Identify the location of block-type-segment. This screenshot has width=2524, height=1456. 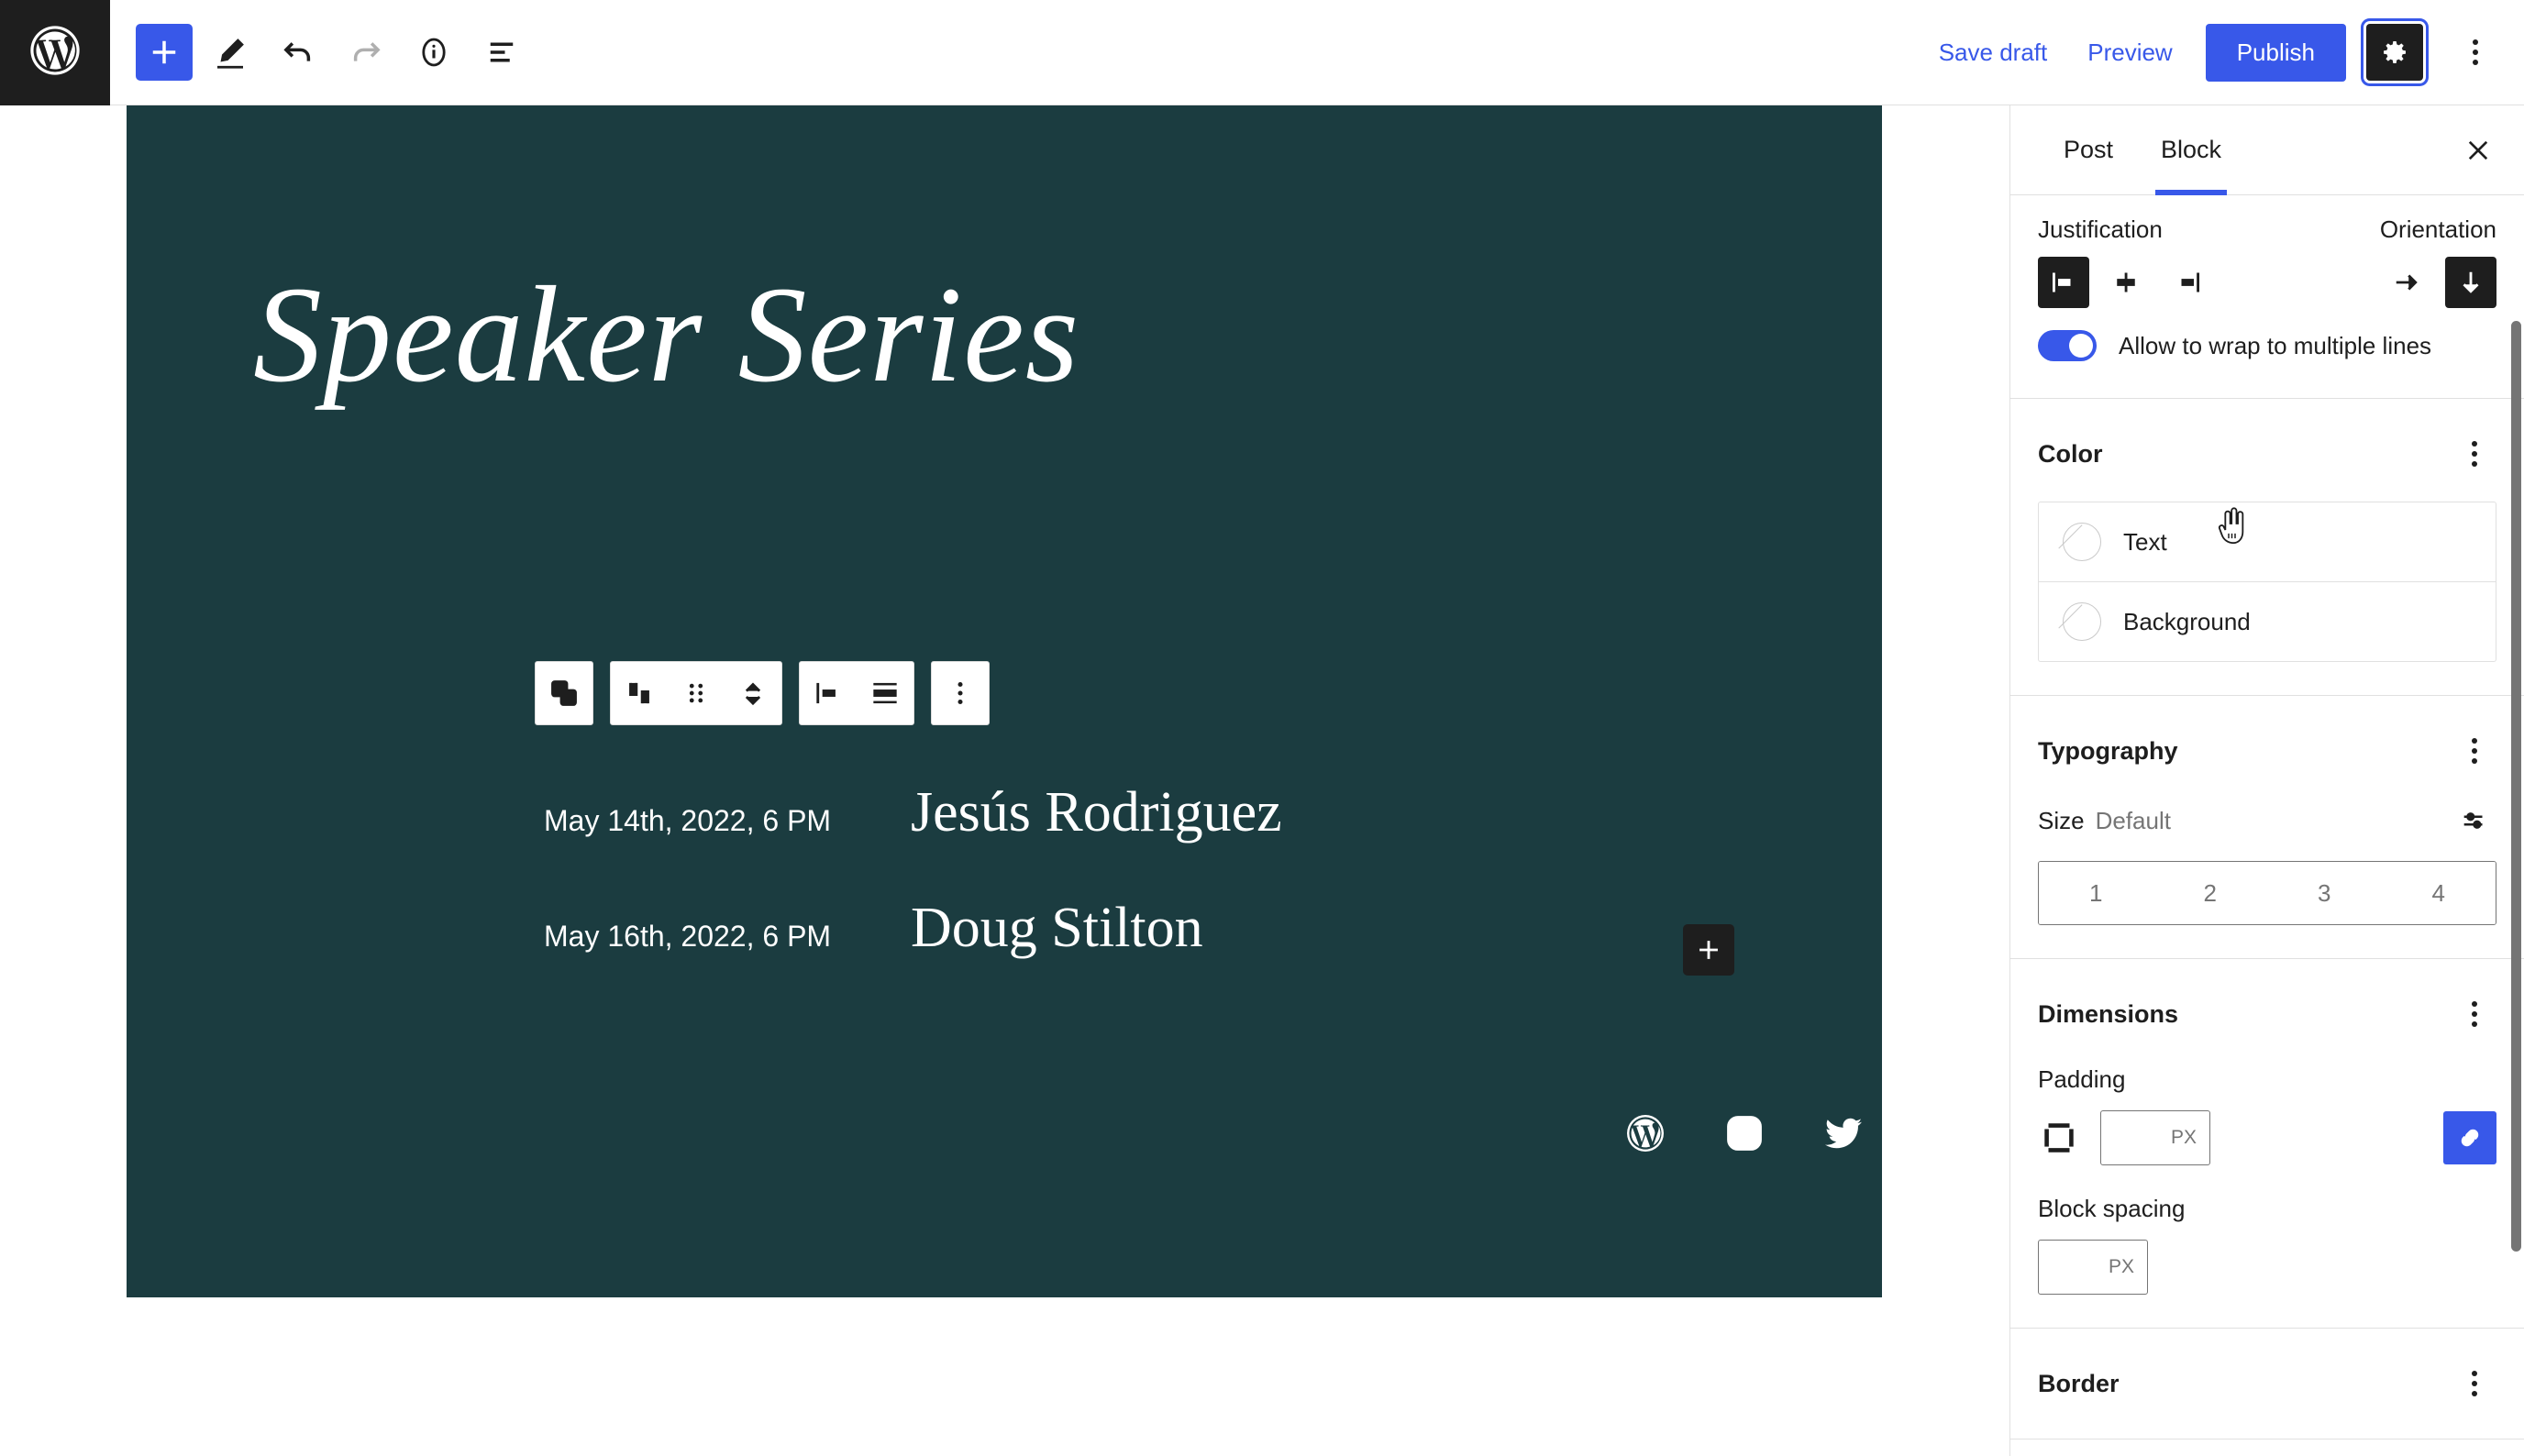
(564, 693).